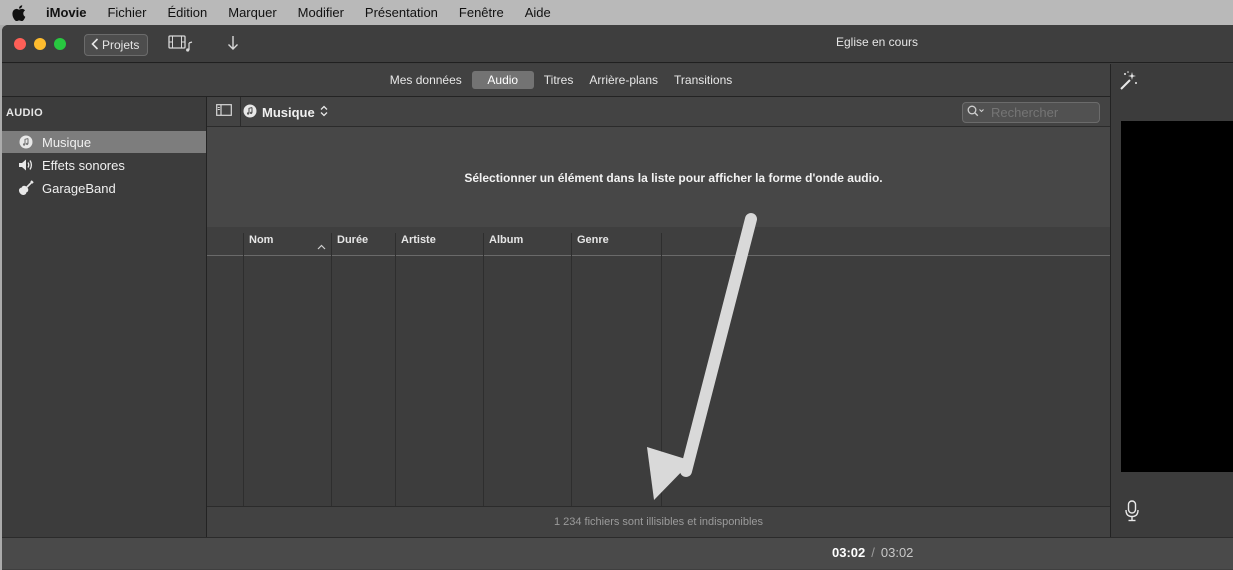 Image resolution: width=1233 pixels, height=570 pixels. I want to click on column-header-duree: Durée, so click(352, 240).